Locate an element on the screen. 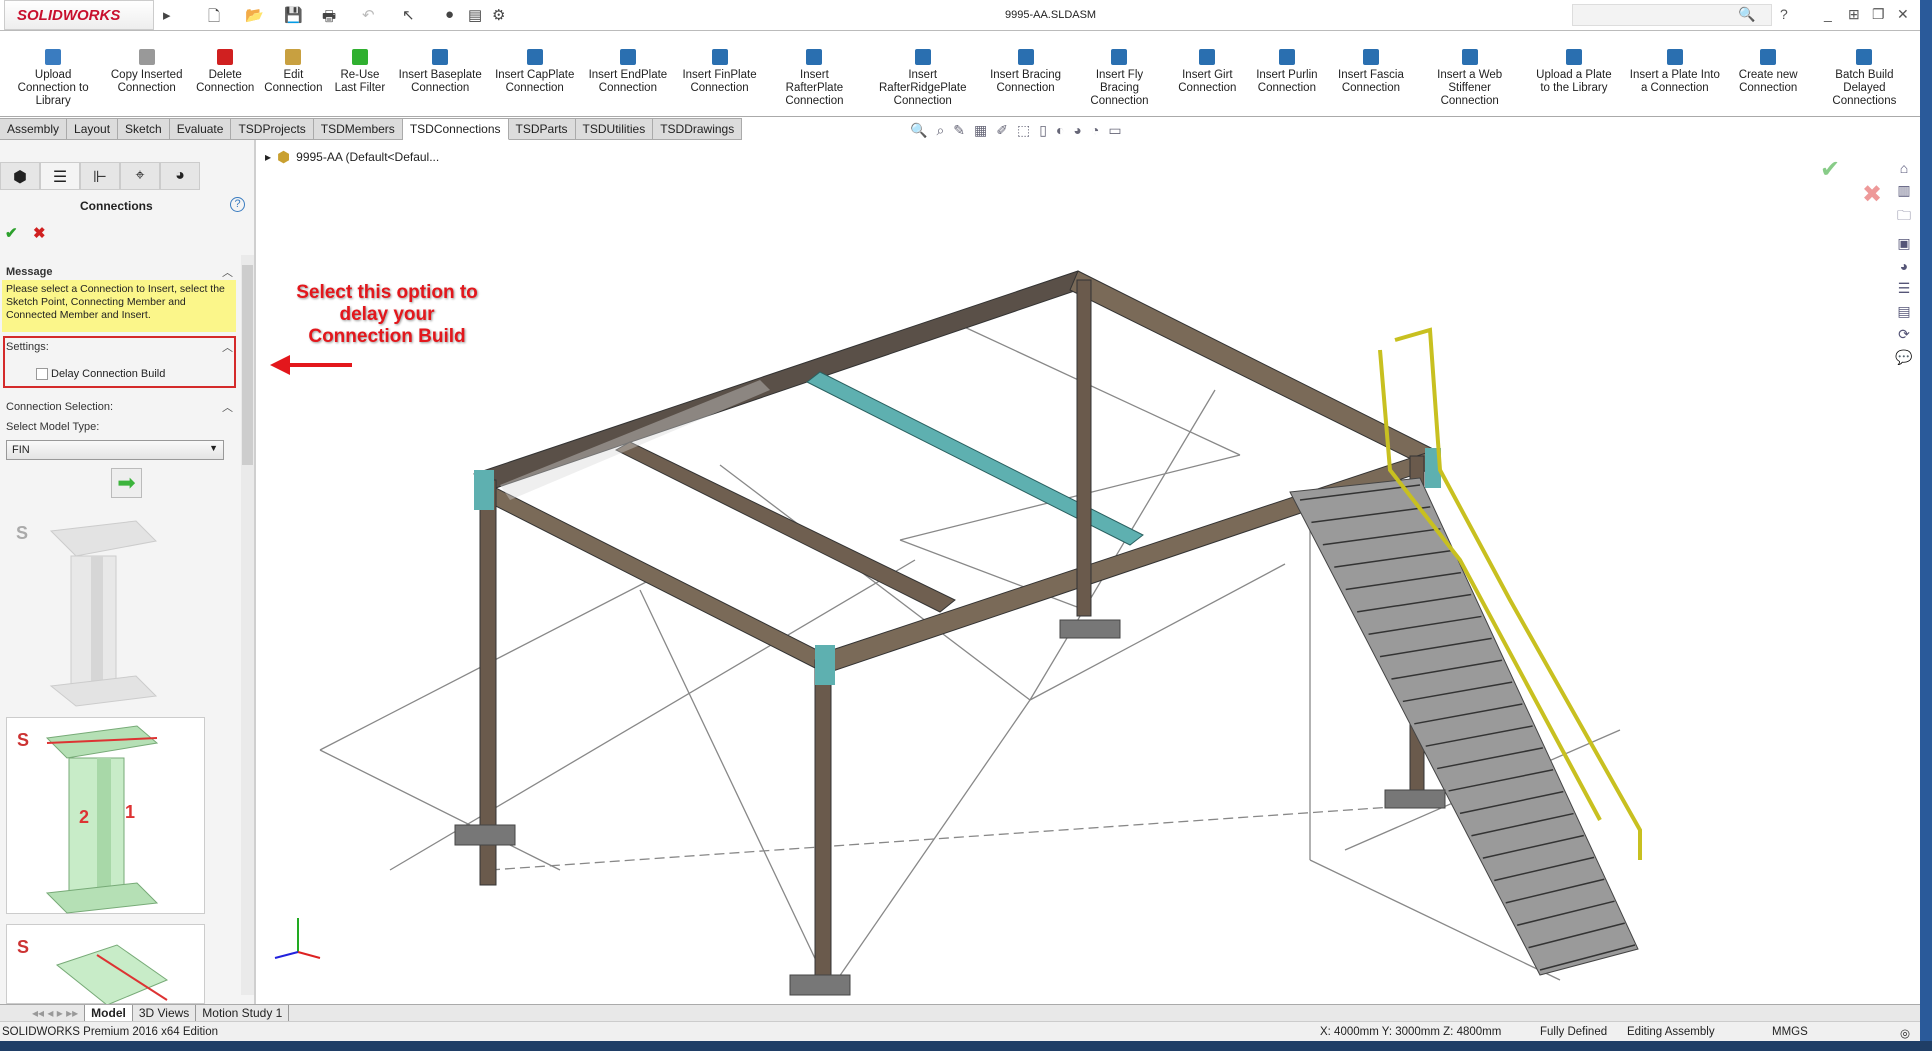 This screenshot has height=1051, width=1932. display-style-icon: ▯ is located at coordinates (1043, 130).